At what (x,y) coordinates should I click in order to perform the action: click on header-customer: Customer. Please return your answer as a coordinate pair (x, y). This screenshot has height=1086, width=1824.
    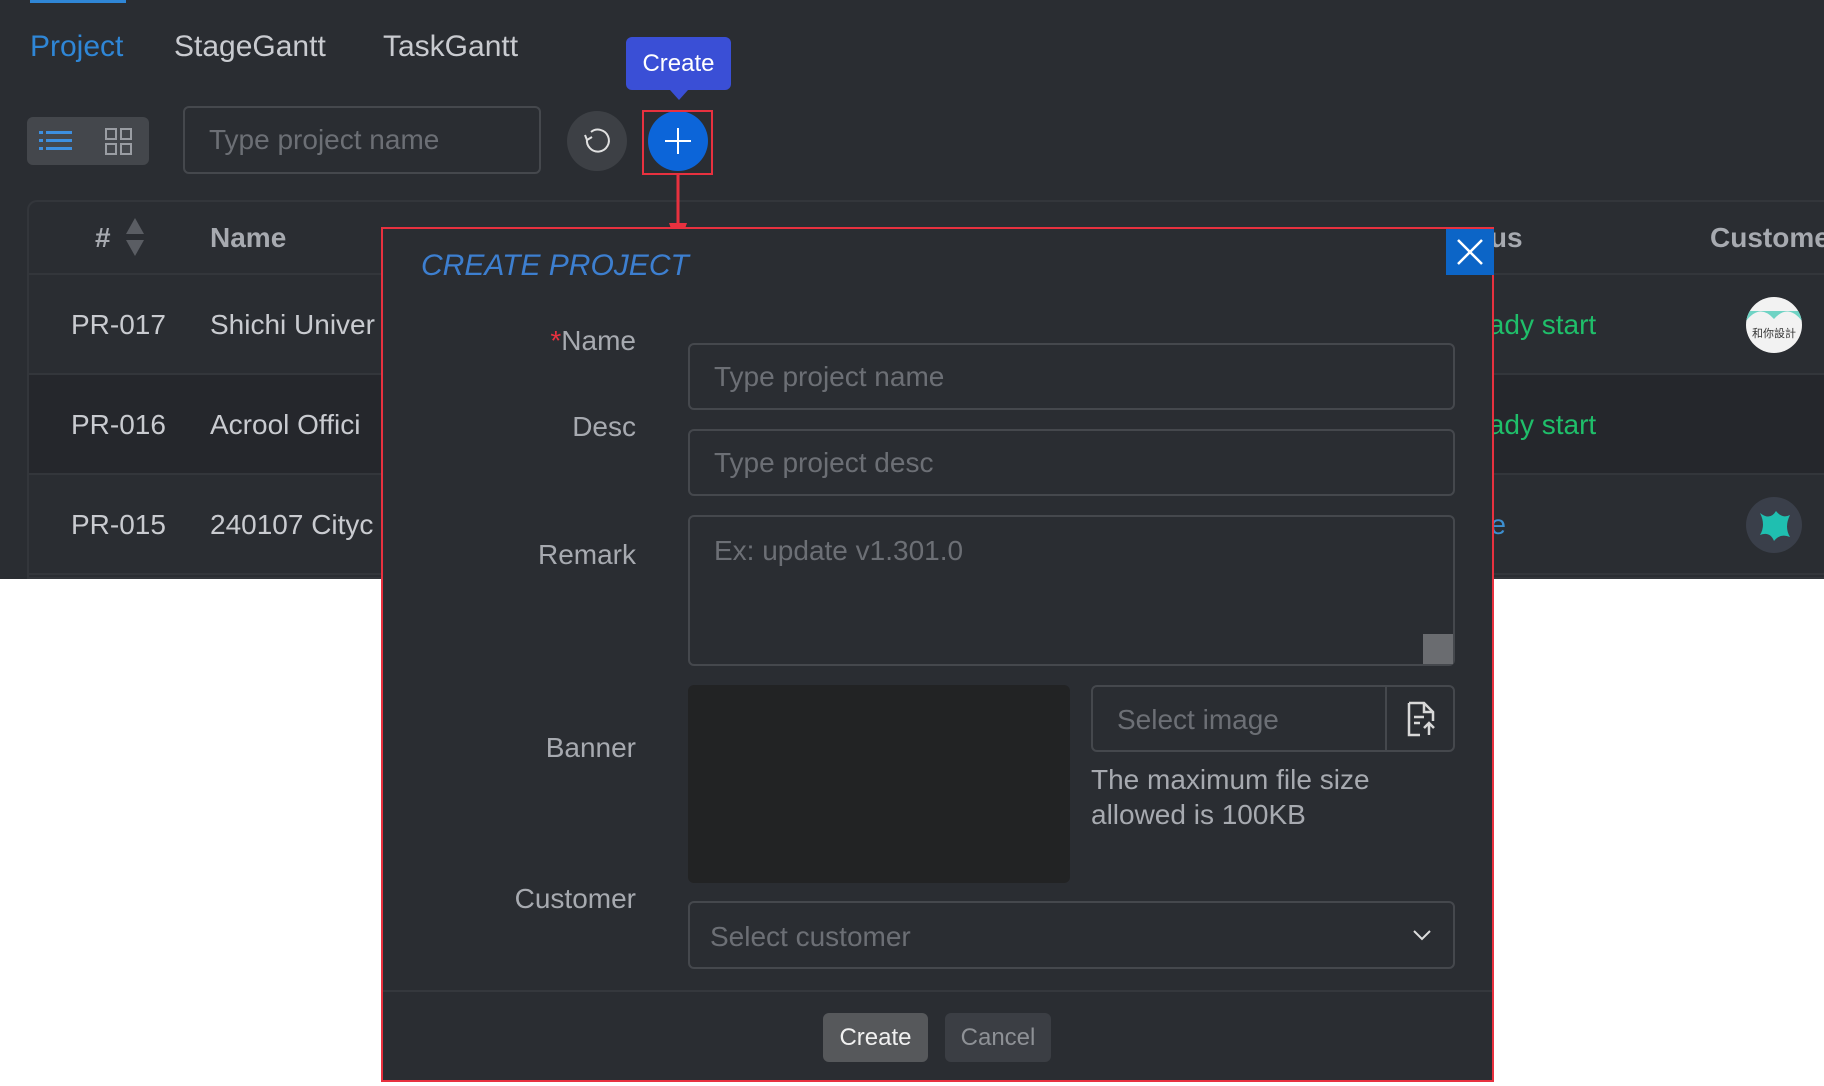
    Looking at the image, I should click on (1767, 237).